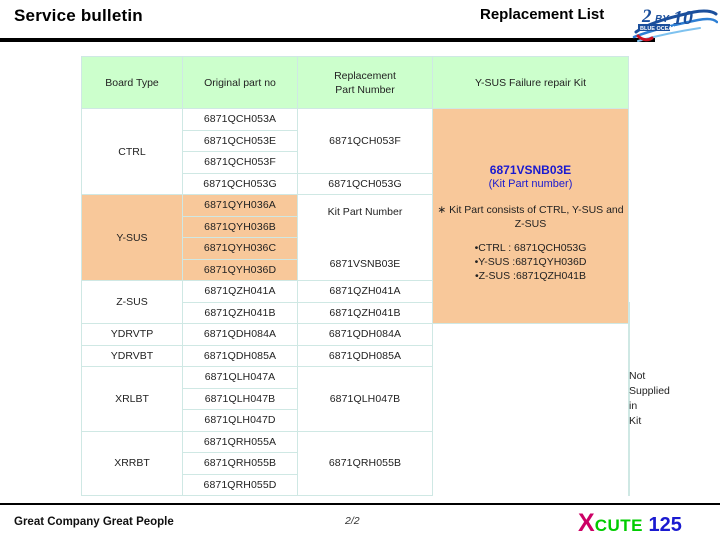  What do you see at coordinates (586, 523) in the screenshot?
I see `xcute-logo-x: X` at bounding box center [586, 523].